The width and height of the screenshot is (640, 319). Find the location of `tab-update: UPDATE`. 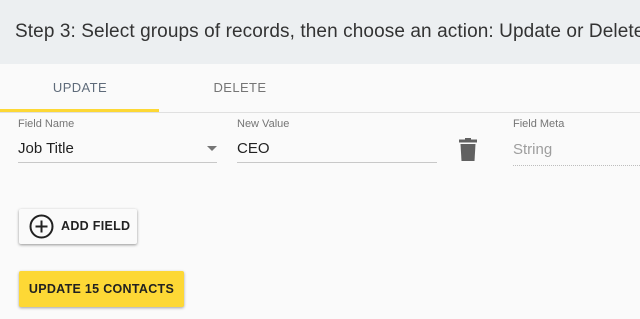

tab-update: UPDATE is located at coordinates (80, 88).